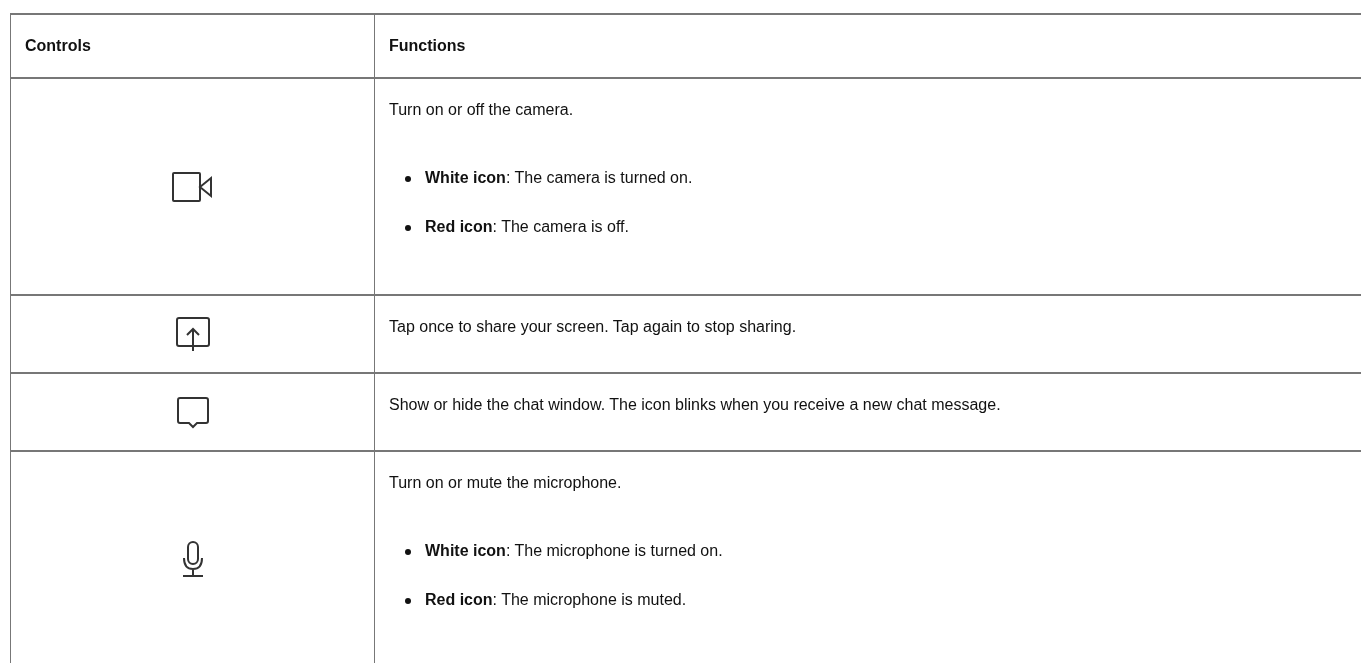  Describe the element at coordinates (695, 405) in the screenshot. I see `description-text: Show or hide the chat window. The icon blinks when you receive a new chat message.` at that location.